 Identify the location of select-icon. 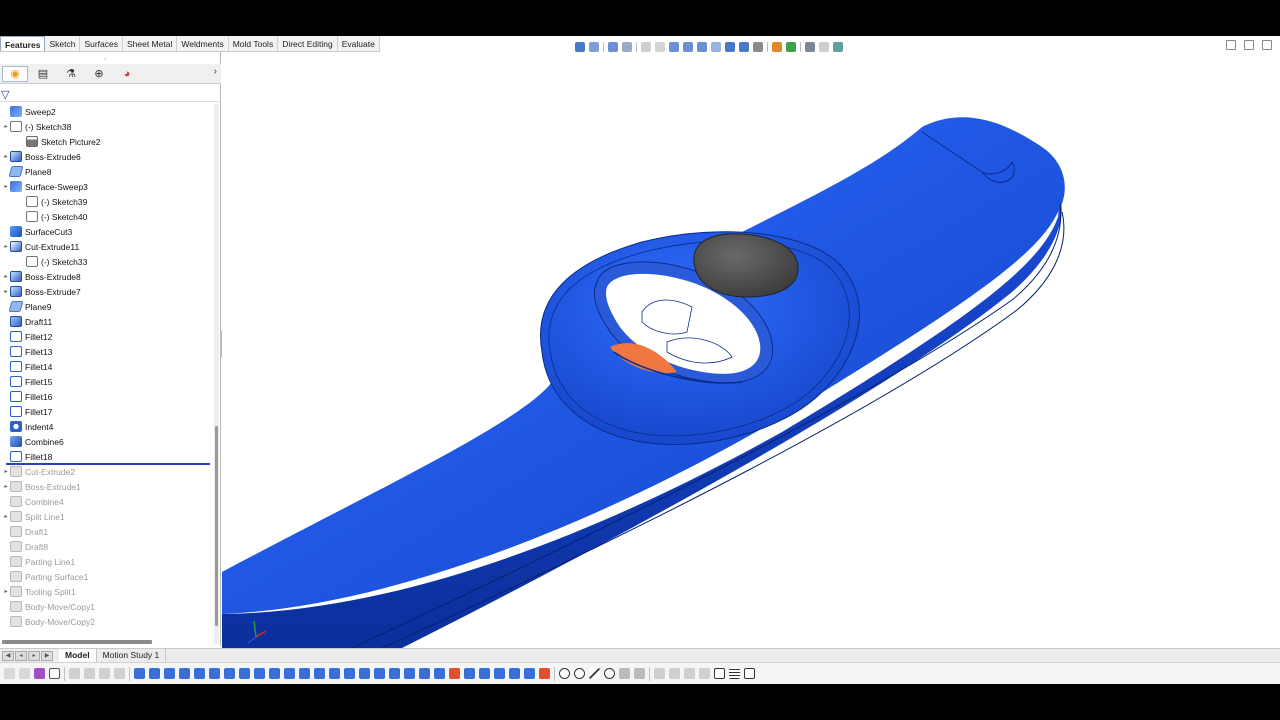
(54, 673).